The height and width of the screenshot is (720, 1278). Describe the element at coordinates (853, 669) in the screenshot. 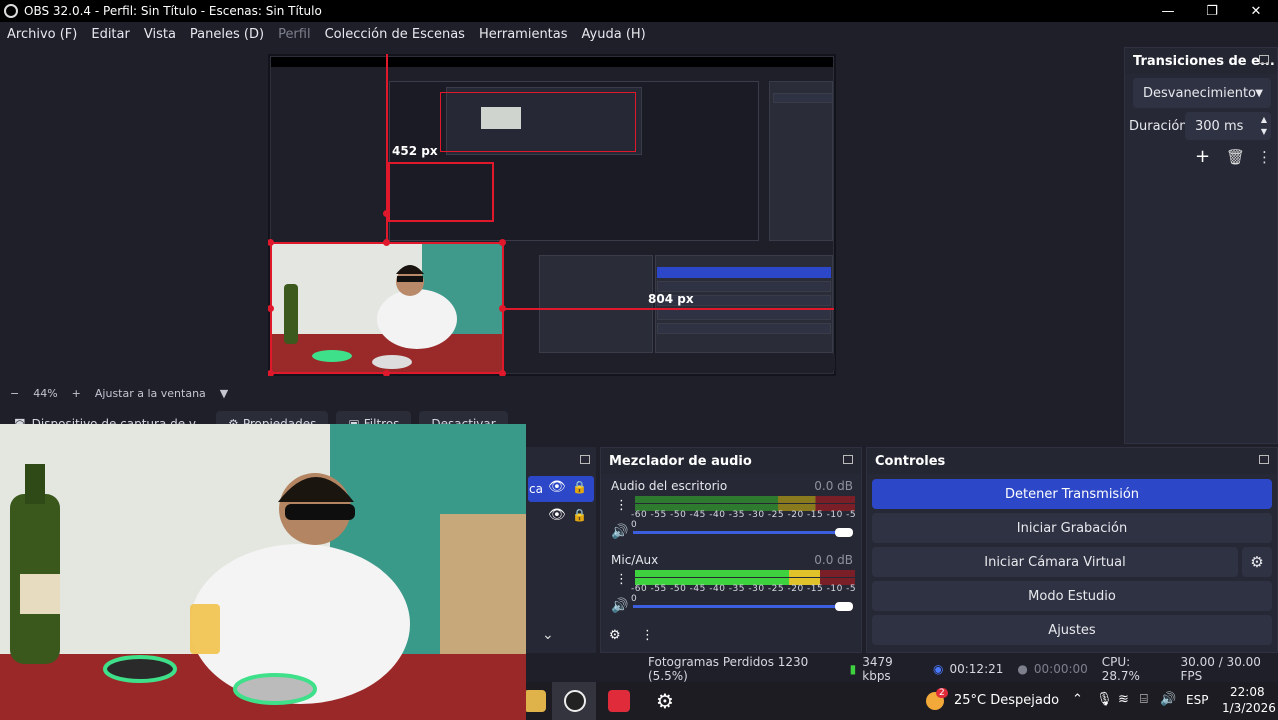

I see `signal-bars-icon: ▮` at that location.